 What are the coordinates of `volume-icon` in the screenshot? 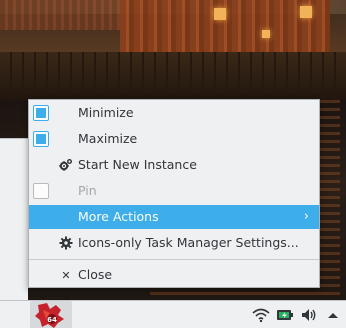 It's located at (309, 315).